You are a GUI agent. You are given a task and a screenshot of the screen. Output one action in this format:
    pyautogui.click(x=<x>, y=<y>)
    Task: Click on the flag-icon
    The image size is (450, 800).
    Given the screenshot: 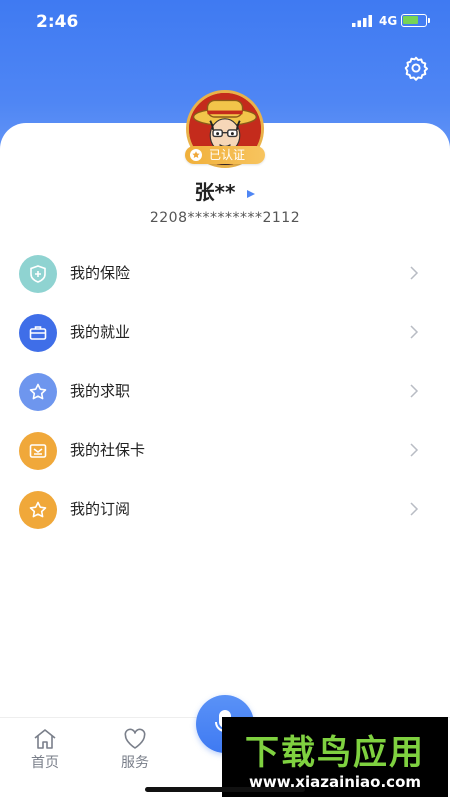 What is the action you would take?
    pyautogui.click(x=251, y=193)
    